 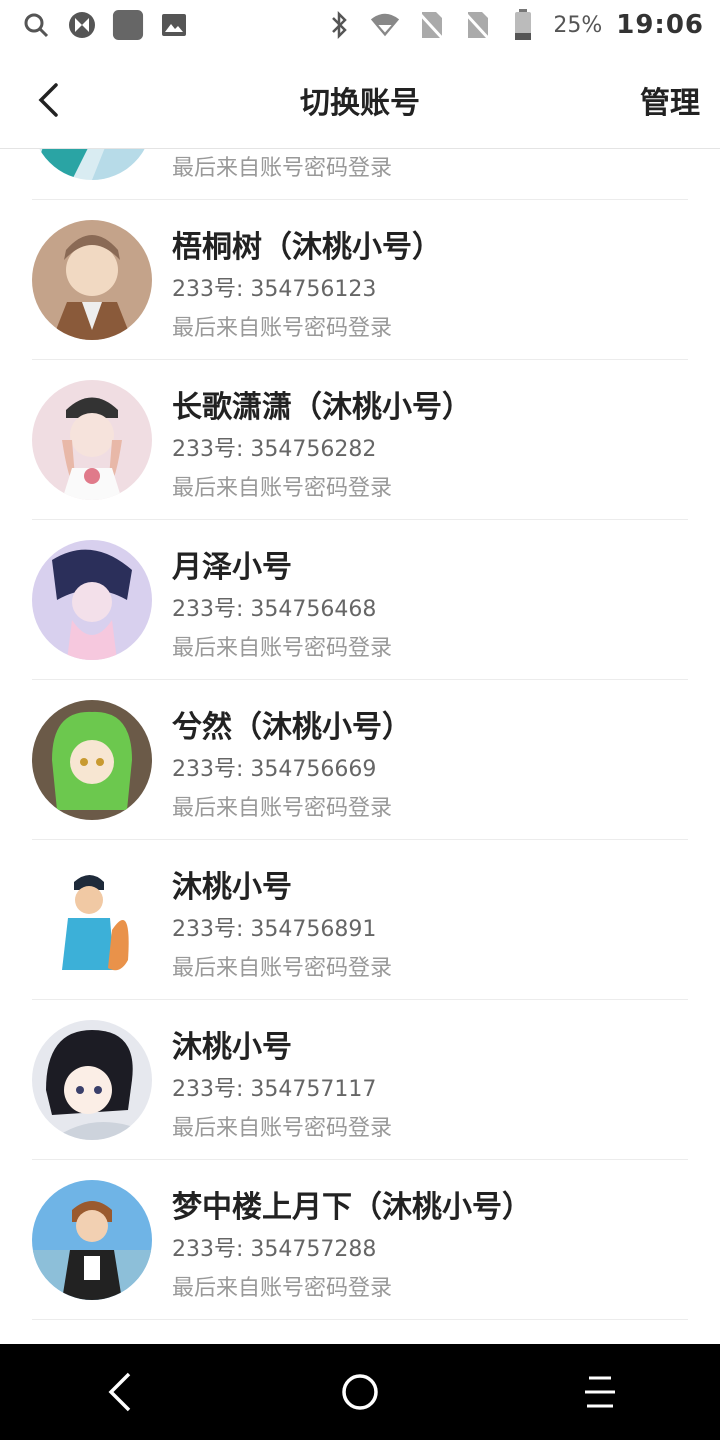 I want to click on account-item: 沐桃小号 233号: 354757117 最后来自账号密码登录, so click(x=360, y=1080).